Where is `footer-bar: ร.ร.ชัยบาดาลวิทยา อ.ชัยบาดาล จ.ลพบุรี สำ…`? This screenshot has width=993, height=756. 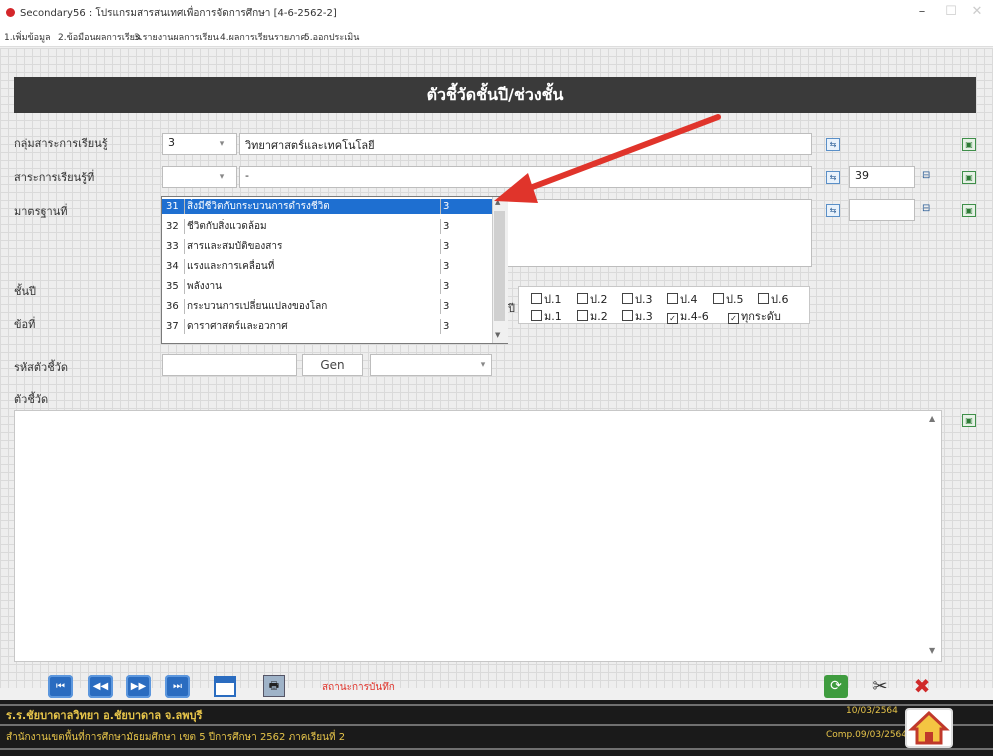 footer-bar: ร.ร.ชัยบาดาลวิทยา อ.ชัยบาดาล จ.ลพบุรี สำ… is located at coordinates (496, 728).